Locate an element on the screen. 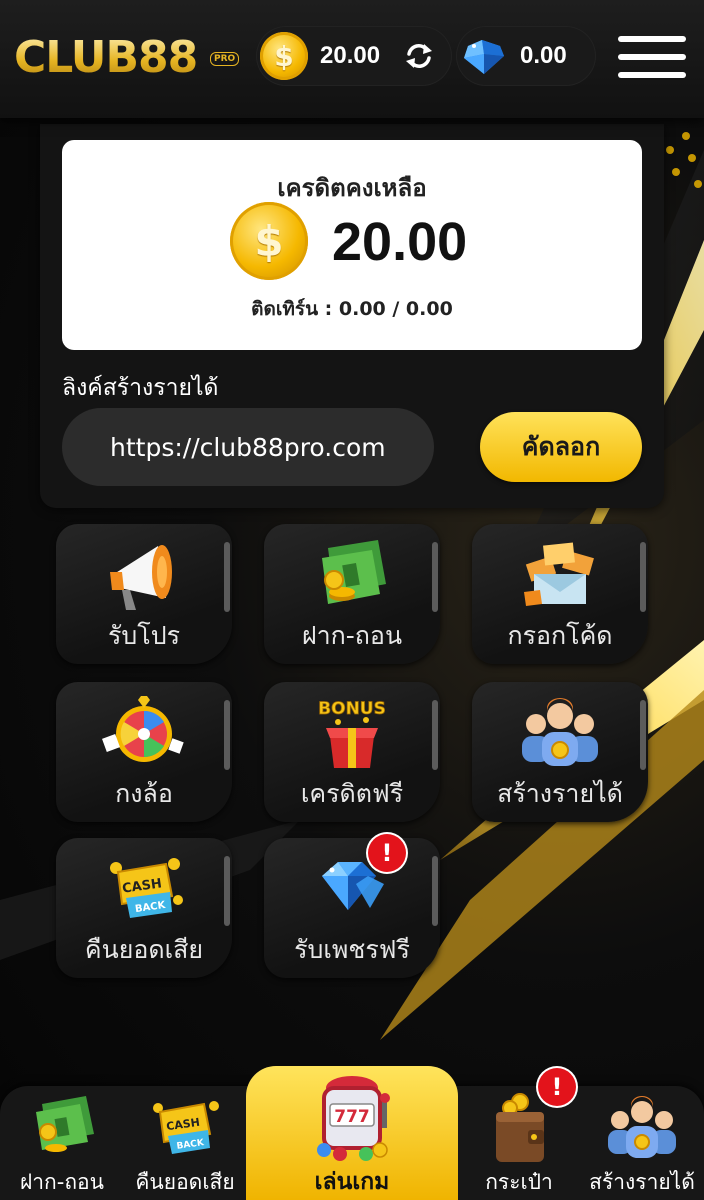 This screenshot has width=704, height=1200. menu-tile-deposit-withdraw: ฝาก-ถอน is located at coordinates (352, 594).